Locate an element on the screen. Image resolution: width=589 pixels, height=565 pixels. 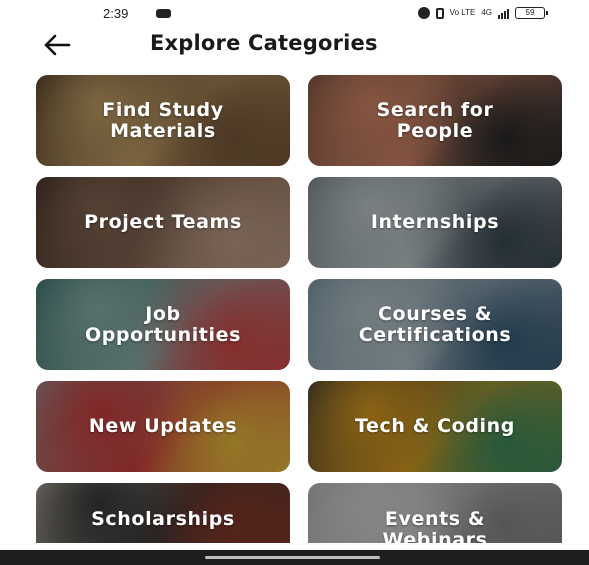
card-label: Scholarships is located at coordinates (163, 519).